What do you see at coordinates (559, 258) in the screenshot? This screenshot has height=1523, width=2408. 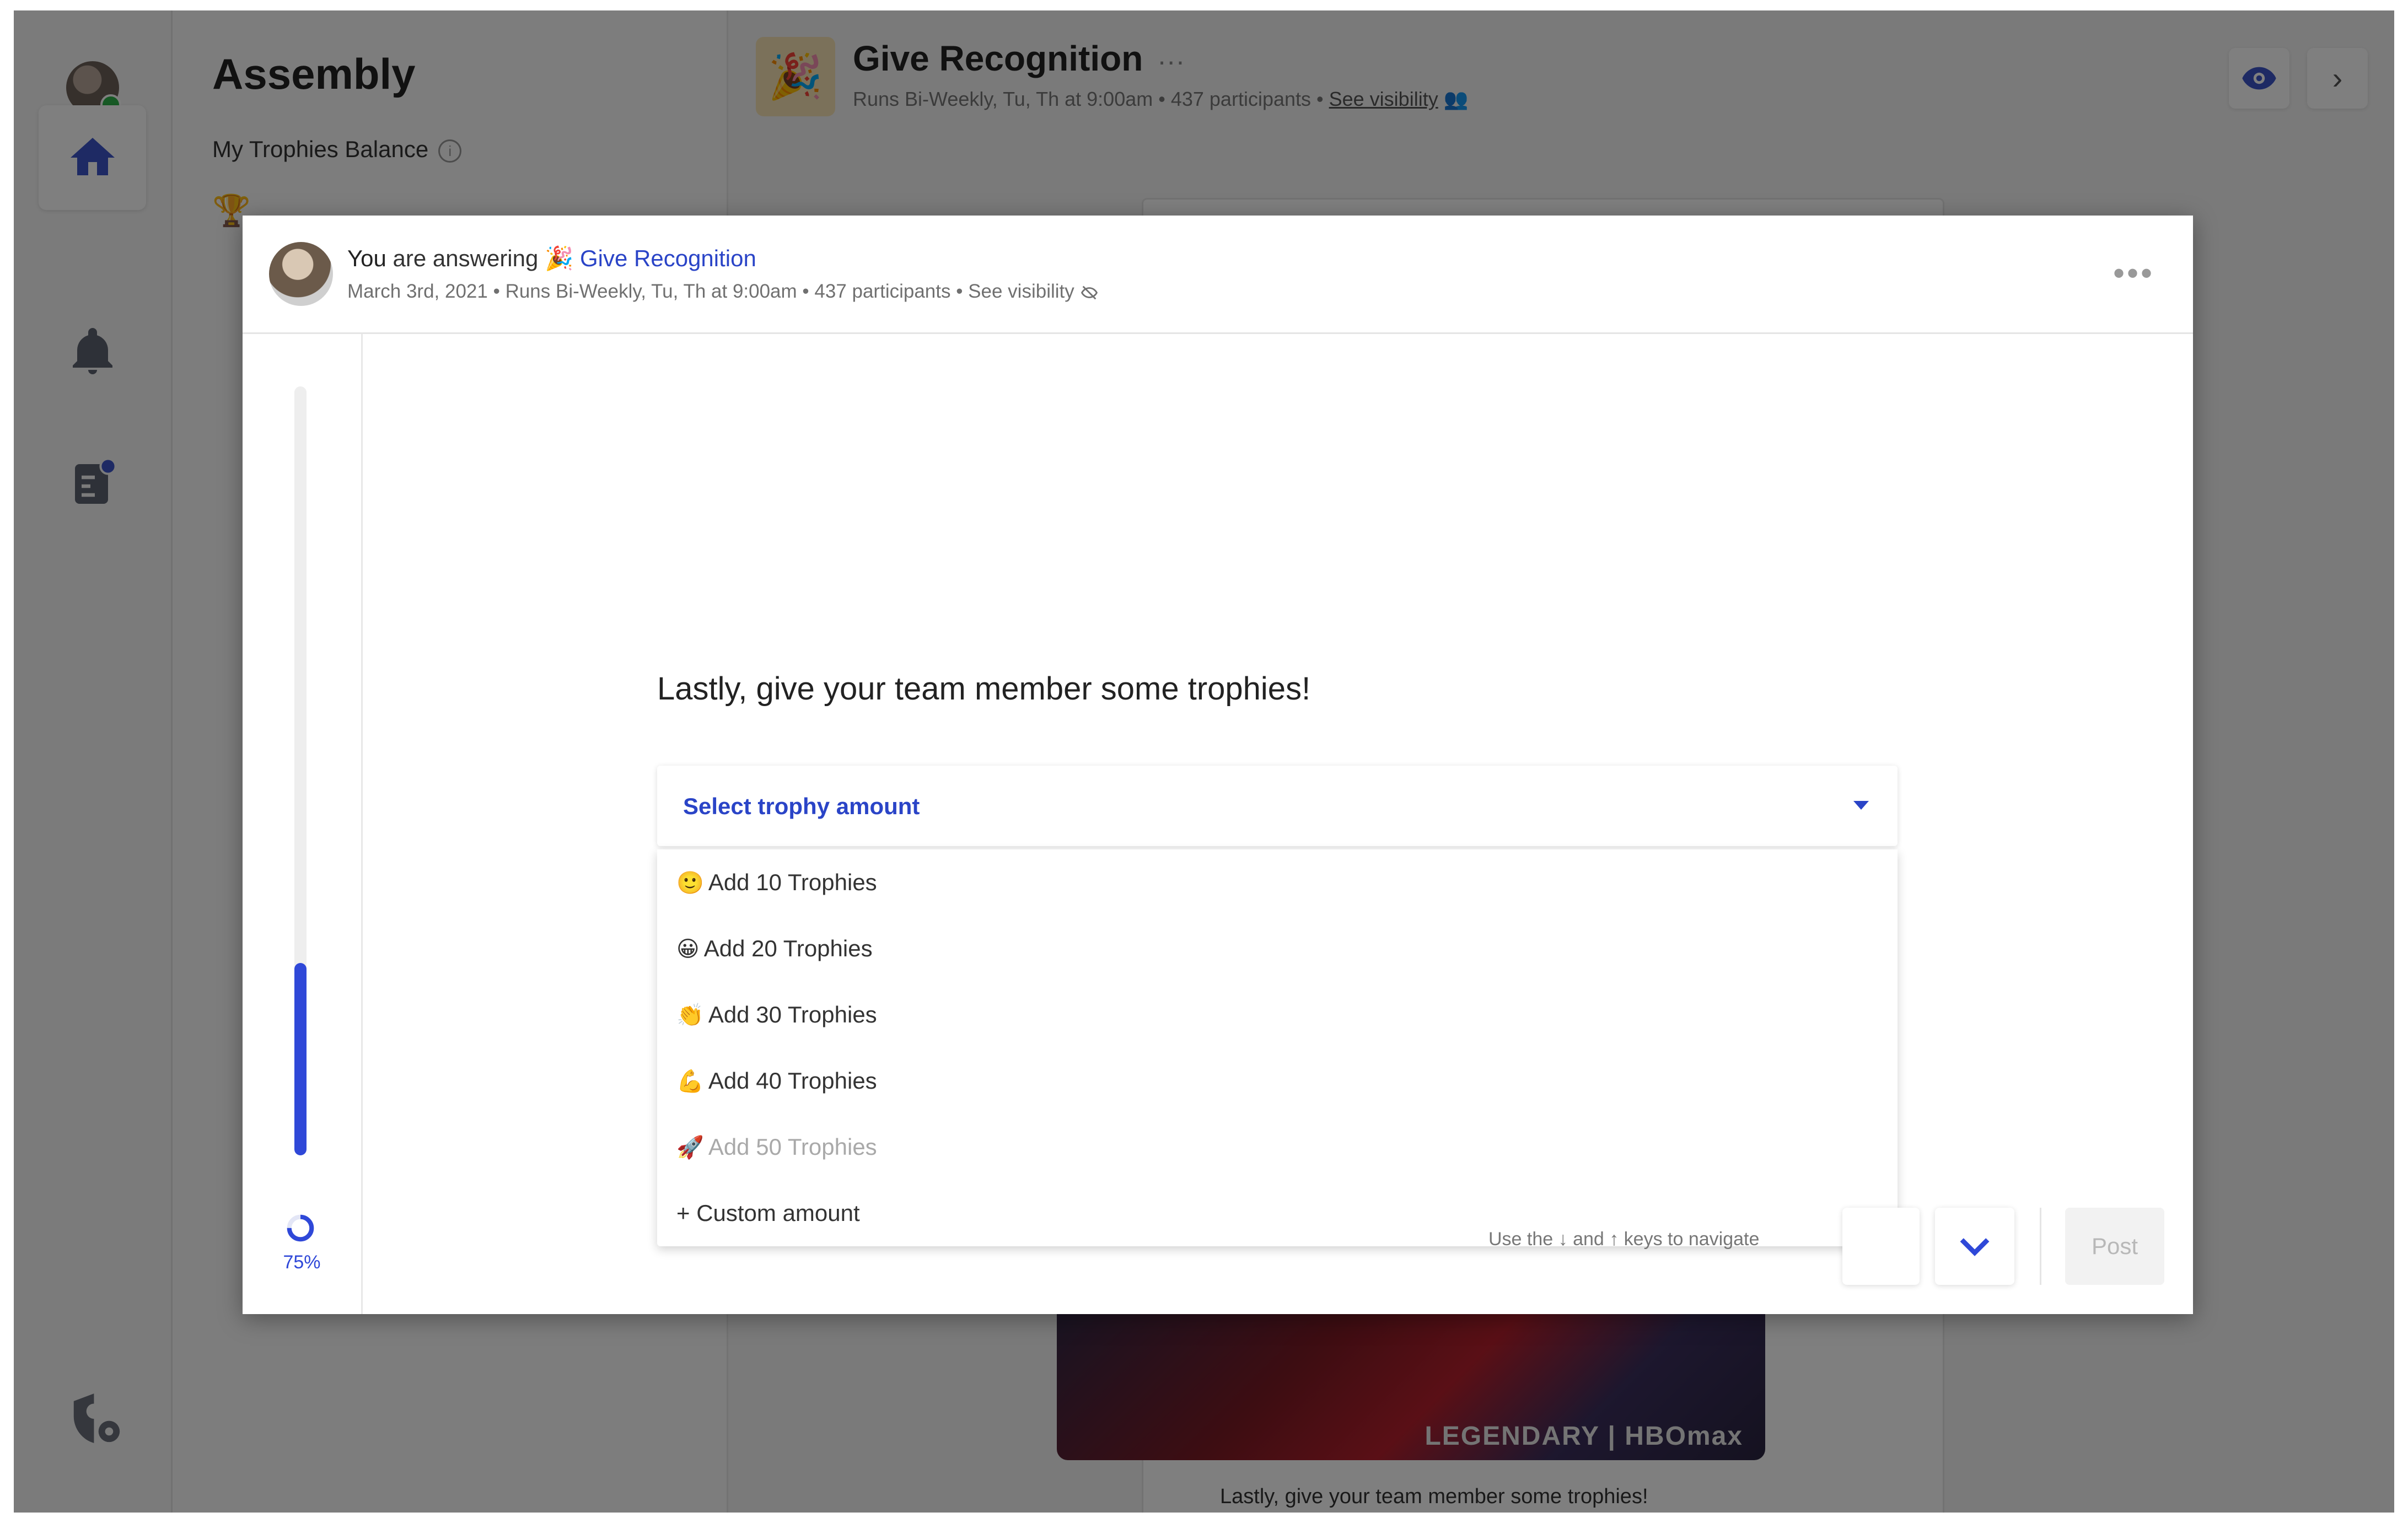 I see `party-popper-icon: 🎉` at bounding box center [559, 258].